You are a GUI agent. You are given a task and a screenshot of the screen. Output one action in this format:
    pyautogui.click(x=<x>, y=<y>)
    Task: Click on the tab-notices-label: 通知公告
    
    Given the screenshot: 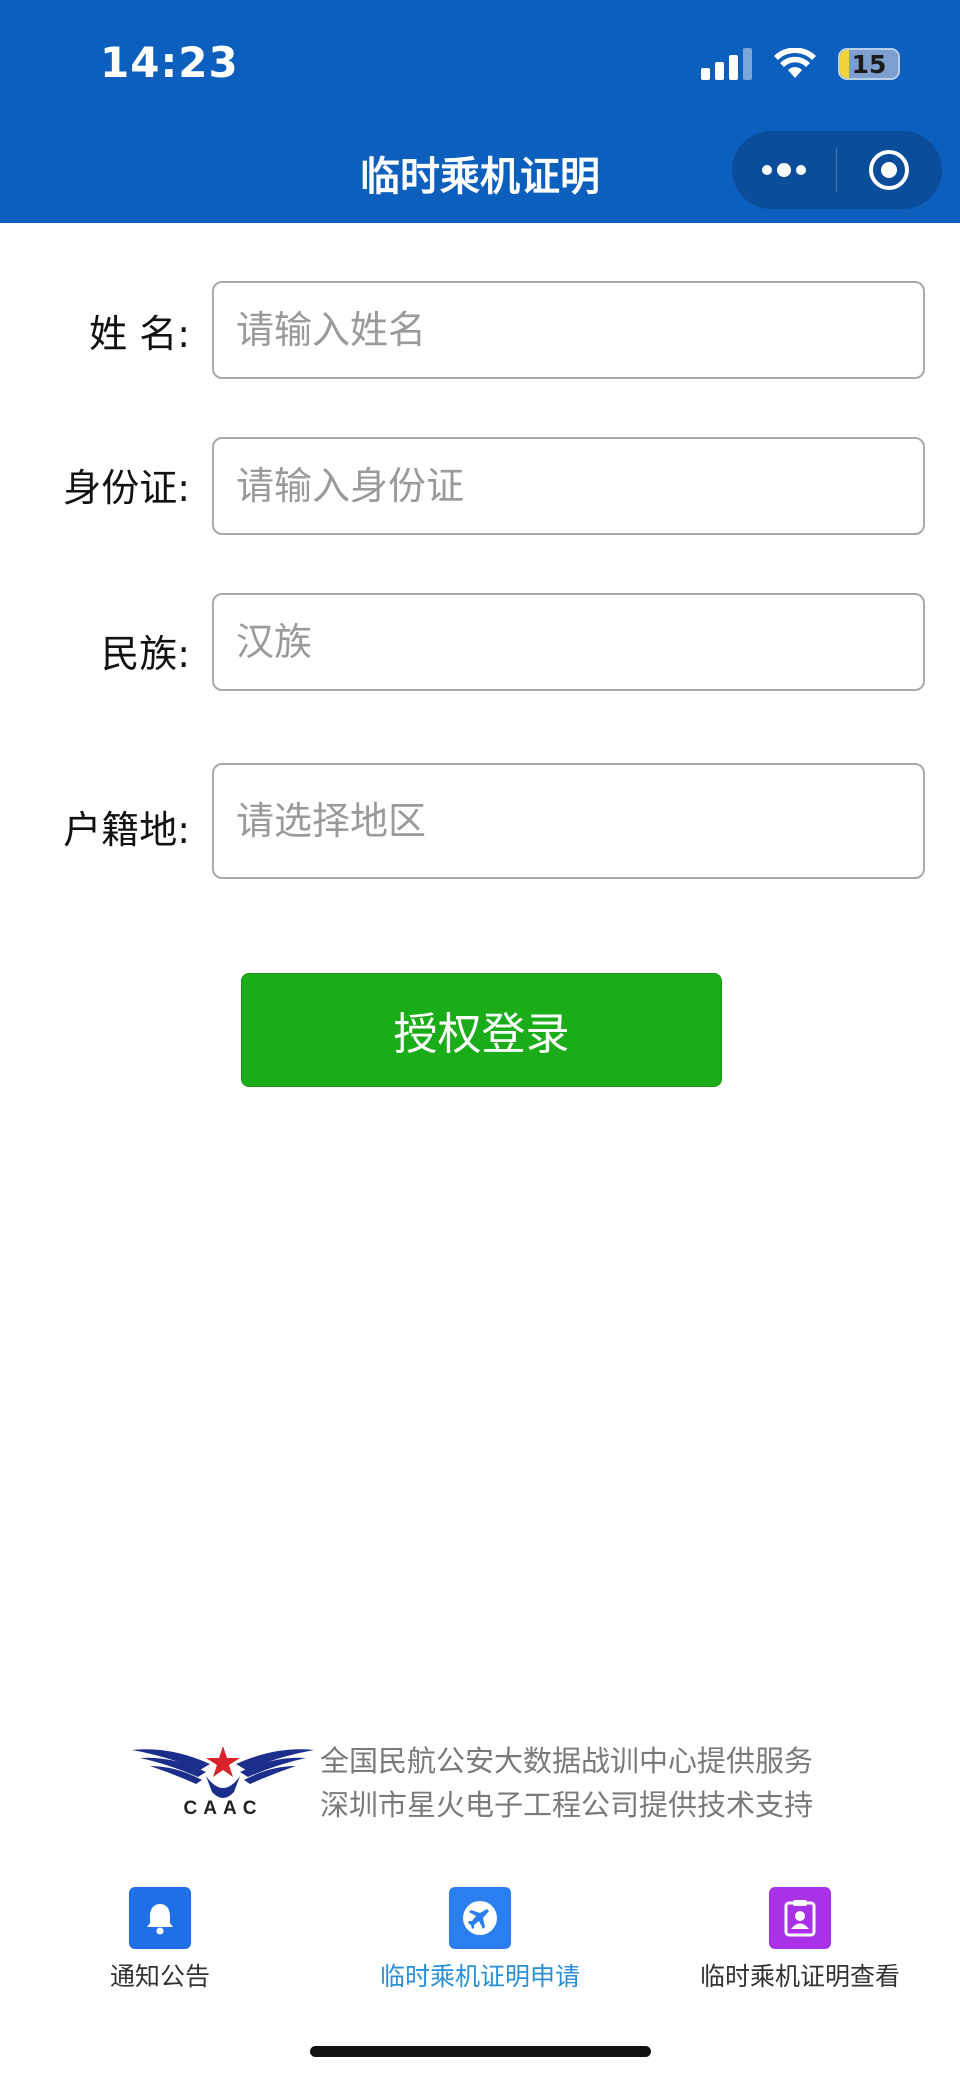 What is the action you would take?
    pyautogui.click(x=159, y=1976)
    